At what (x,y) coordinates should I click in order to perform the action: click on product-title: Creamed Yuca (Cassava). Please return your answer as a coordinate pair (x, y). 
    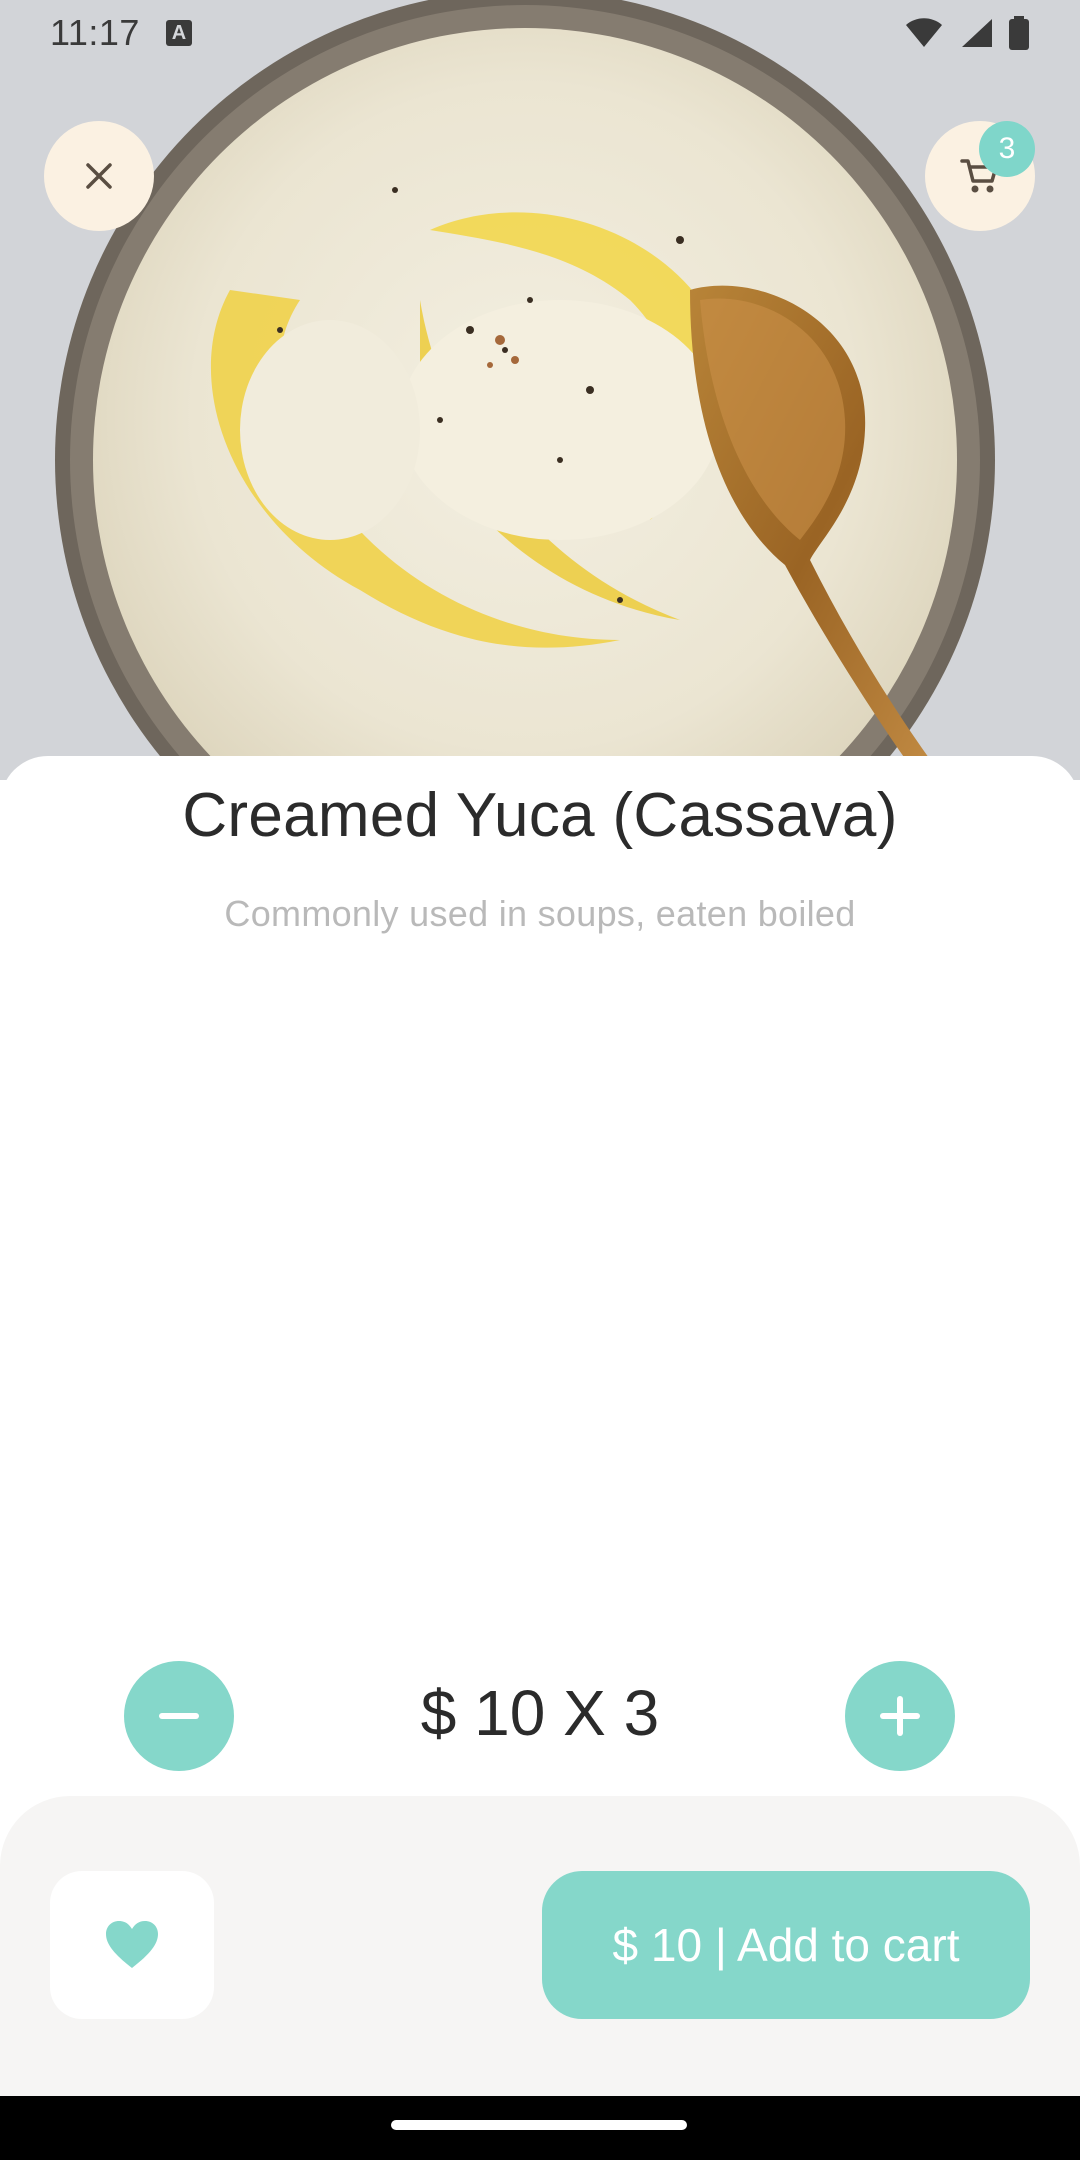
    Looking at the image, I should click on (540, 815).